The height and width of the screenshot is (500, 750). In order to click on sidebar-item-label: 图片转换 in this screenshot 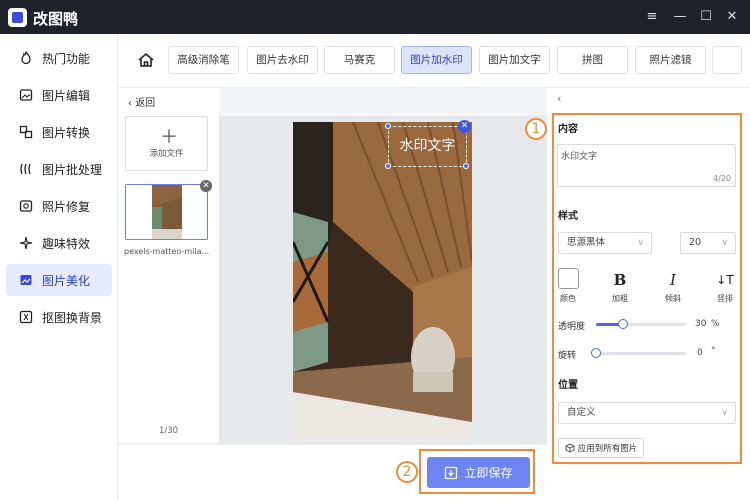, I will do `click(66, 132)`.